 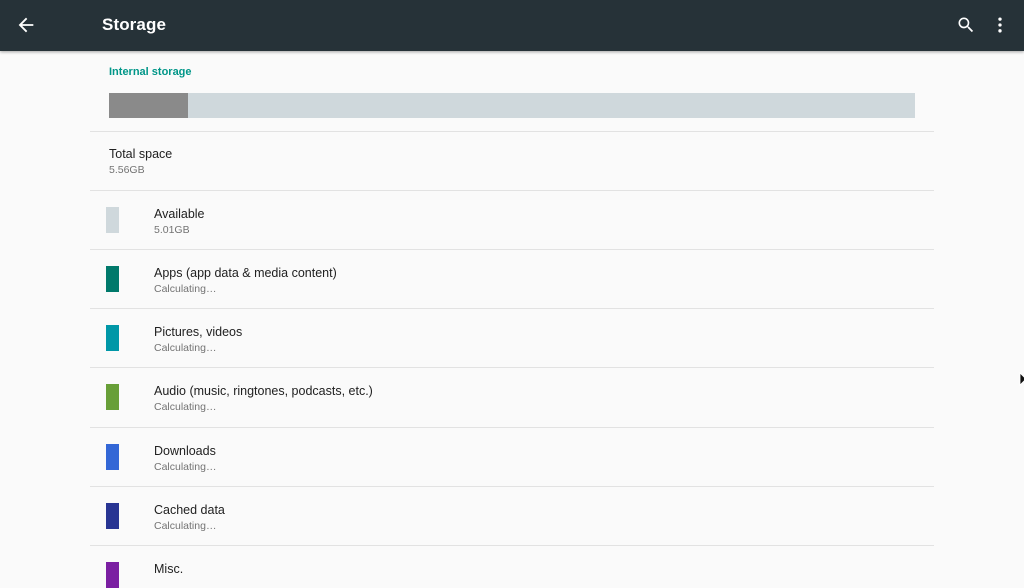 What do you see at coordinates (198, 332) in the screenshot?
I see `storage-item-title: Pictures, videos` at bounding box center [198, 332].